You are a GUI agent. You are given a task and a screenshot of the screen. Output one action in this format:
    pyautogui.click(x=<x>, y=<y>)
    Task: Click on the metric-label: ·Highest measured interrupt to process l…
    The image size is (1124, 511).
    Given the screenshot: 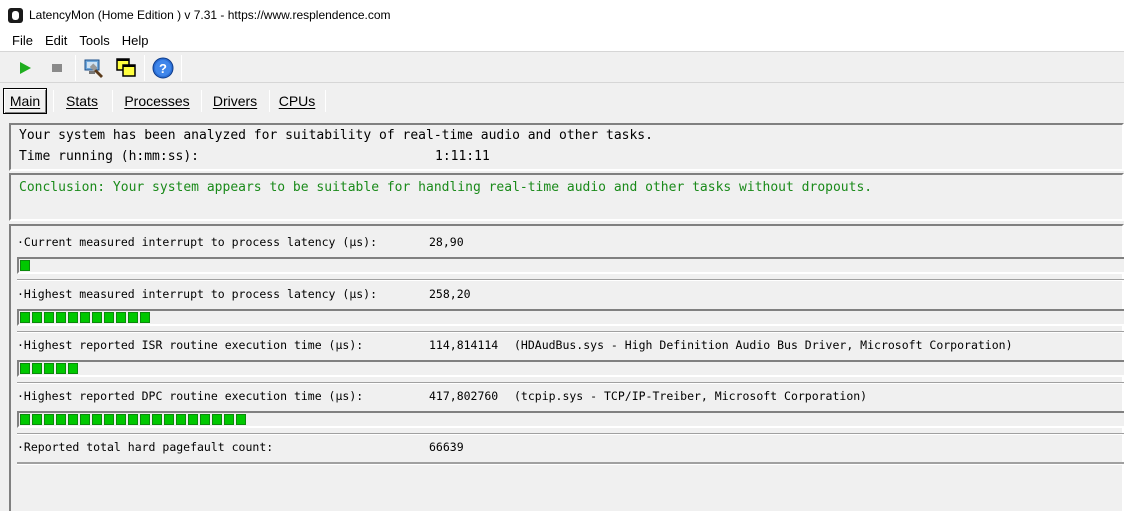 What is the action you would take?
    pyautogui.click(x=197, y=294)
    